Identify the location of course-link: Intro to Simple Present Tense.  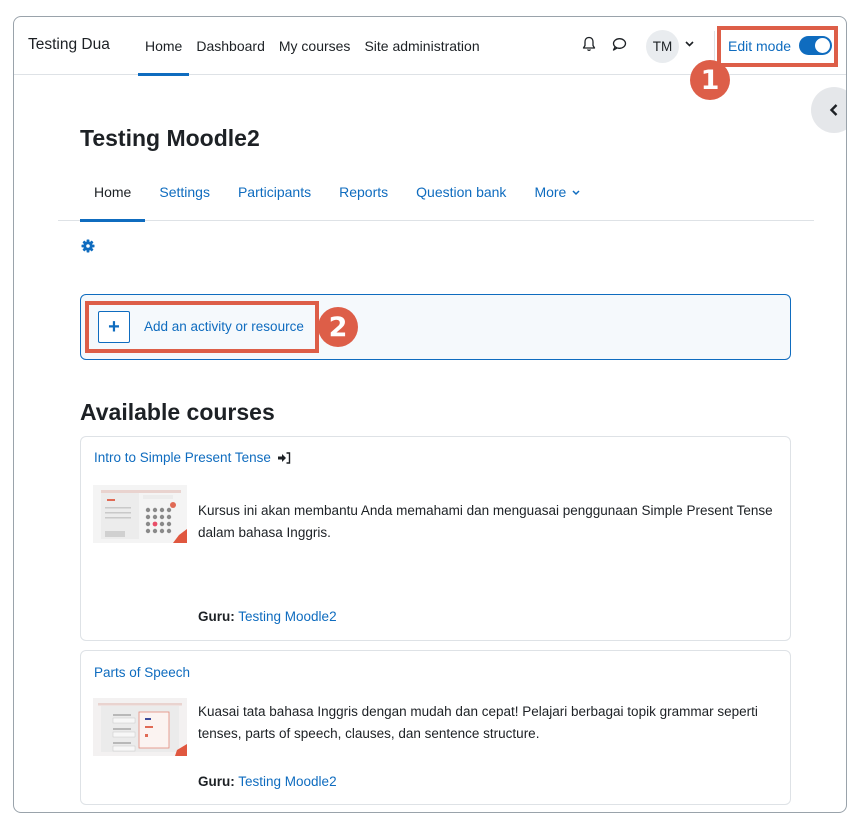
(192, 457).